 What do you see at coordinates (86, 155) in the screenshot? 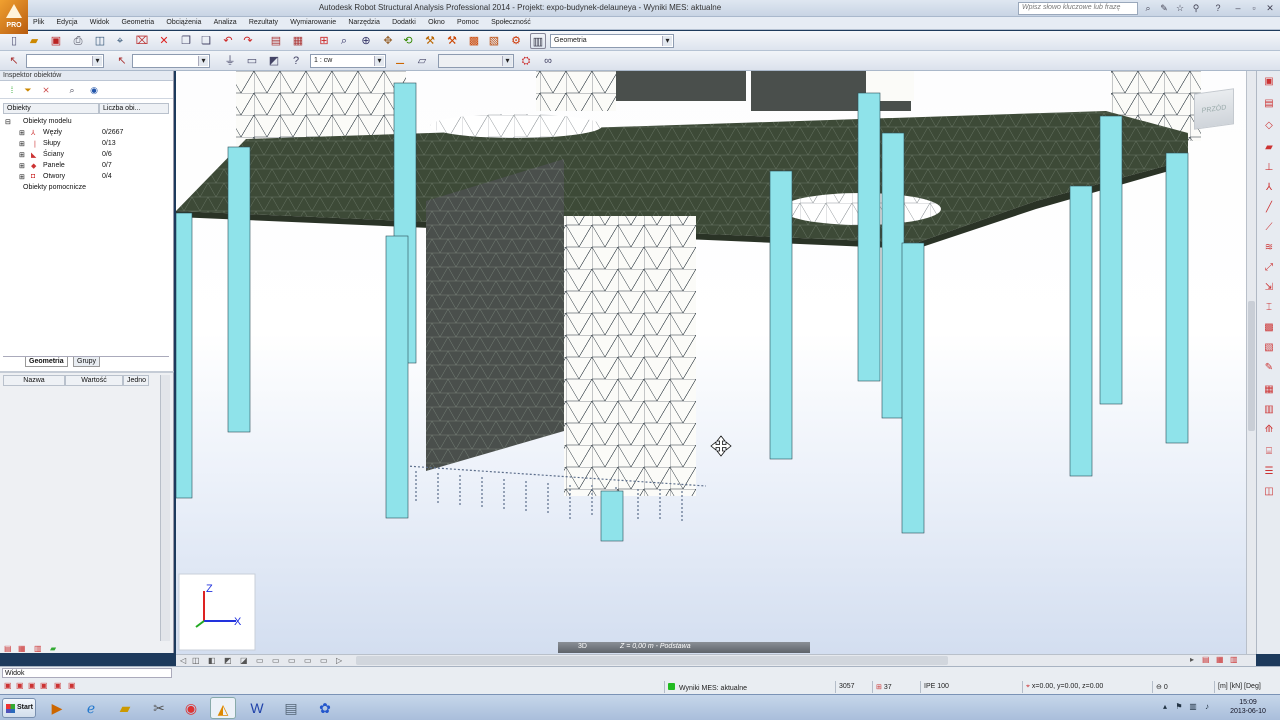
I see `tree-item-walls: ⊞ ◣ Ściany 0/6` at bounding box center [86, 155].